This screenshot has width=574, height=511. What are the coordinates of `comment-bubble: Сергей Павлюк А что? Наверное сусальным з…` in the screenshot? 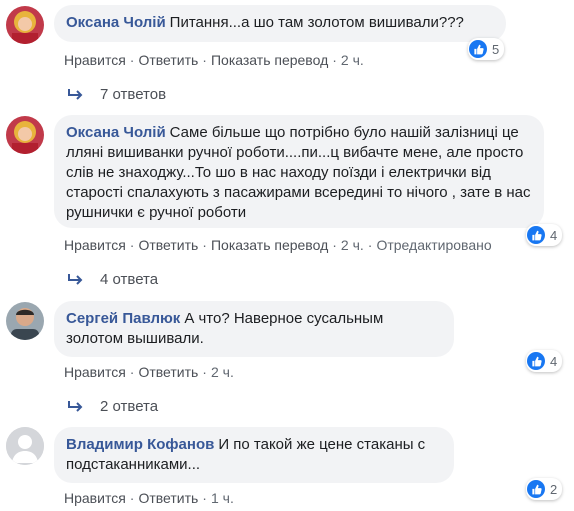 It's located at (254, 329).